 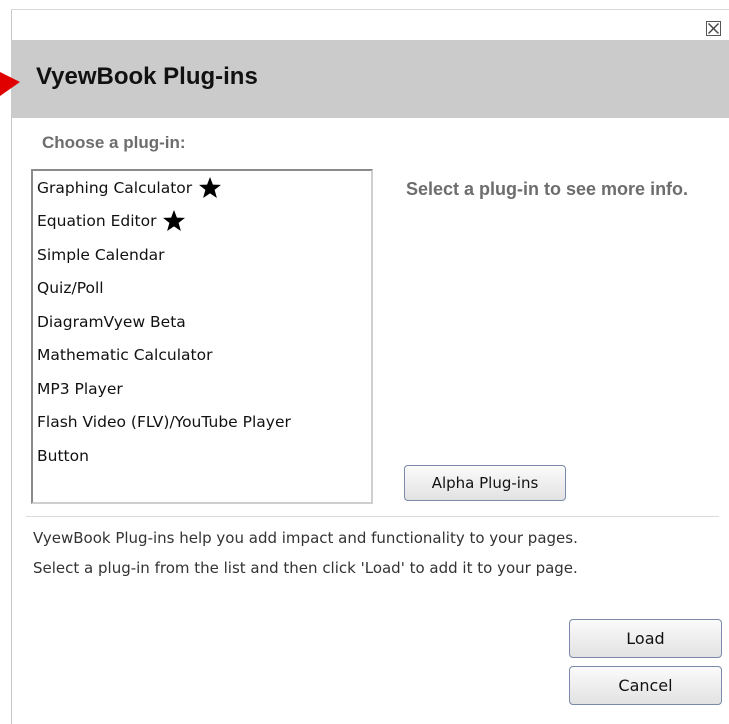 I want to click on red-arrow-icon, so click(x=10, y=84).